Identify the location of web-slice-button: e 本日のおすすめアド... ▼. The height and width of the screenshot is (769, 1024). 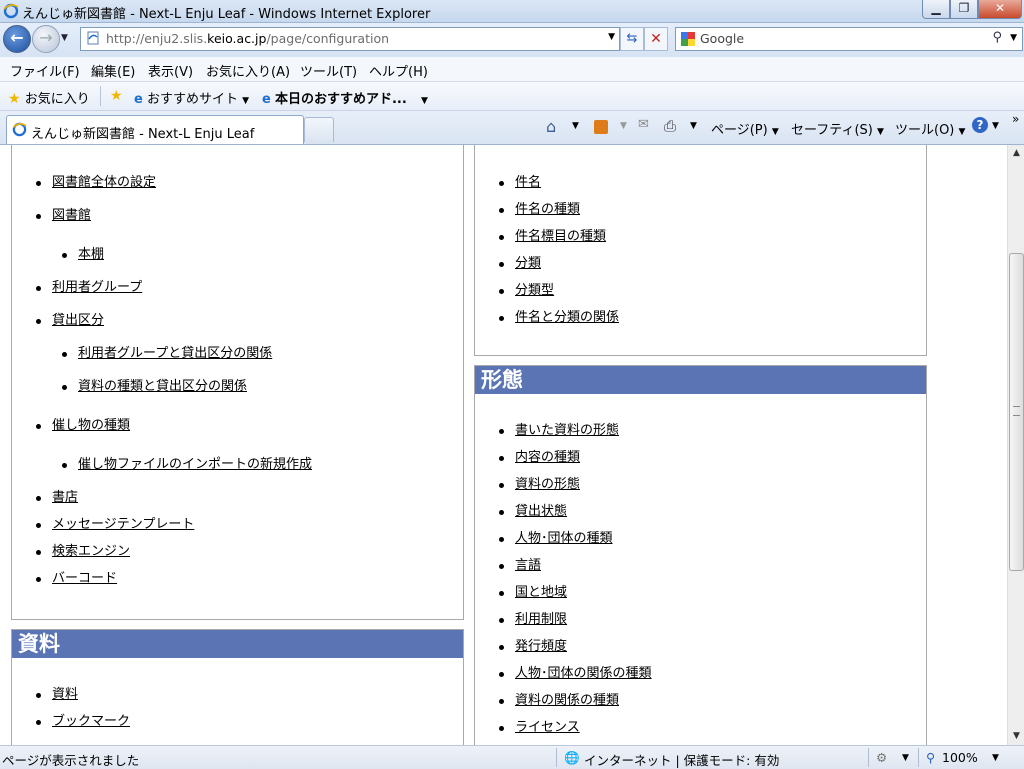
(345, 97).